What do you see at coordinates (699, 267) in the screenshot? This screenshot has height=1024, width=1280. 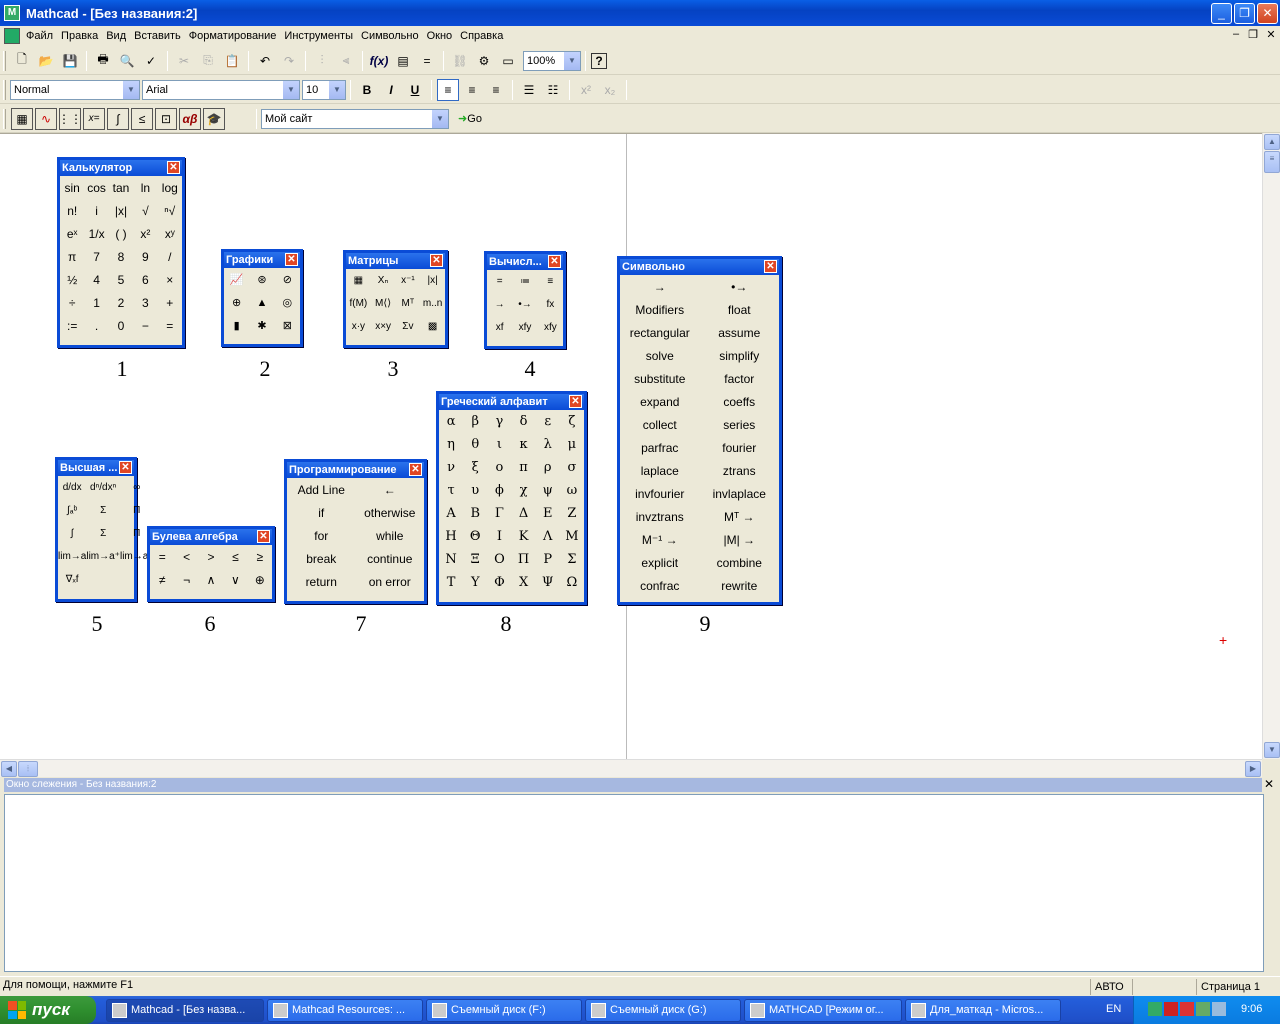 I see `palette-titlebar: Символьно ✕` at bounding box center [699, 267].